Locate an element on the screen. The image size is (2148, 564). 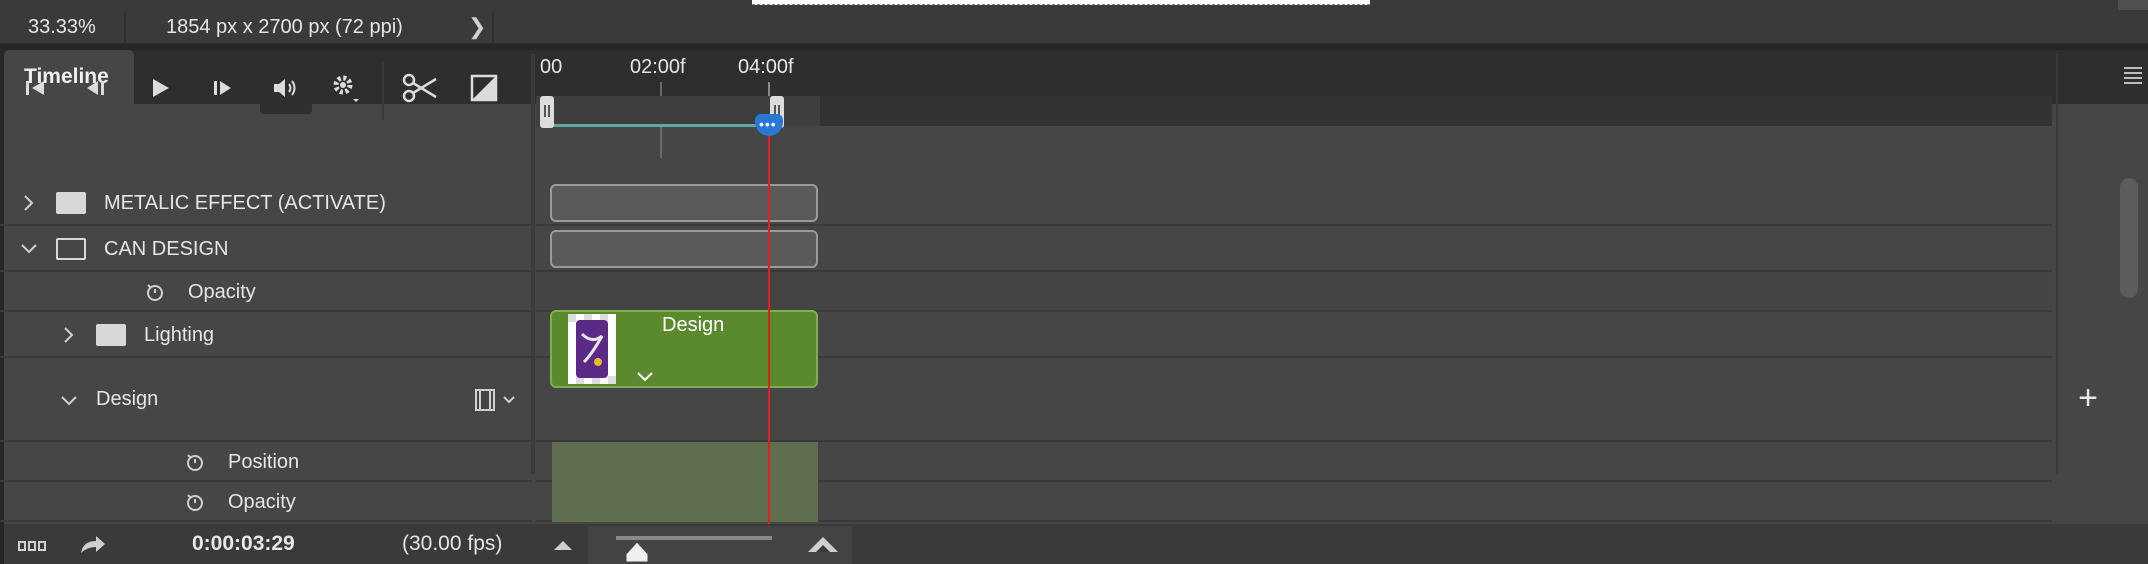
speaker-icon is located at coordinates (285, 88).